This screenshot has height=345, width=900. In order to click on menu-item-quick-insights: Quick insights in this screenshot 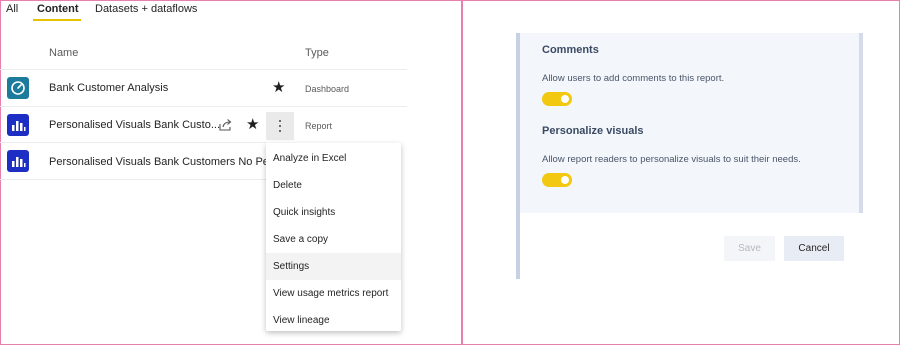, I will do `click(333, 212)`.